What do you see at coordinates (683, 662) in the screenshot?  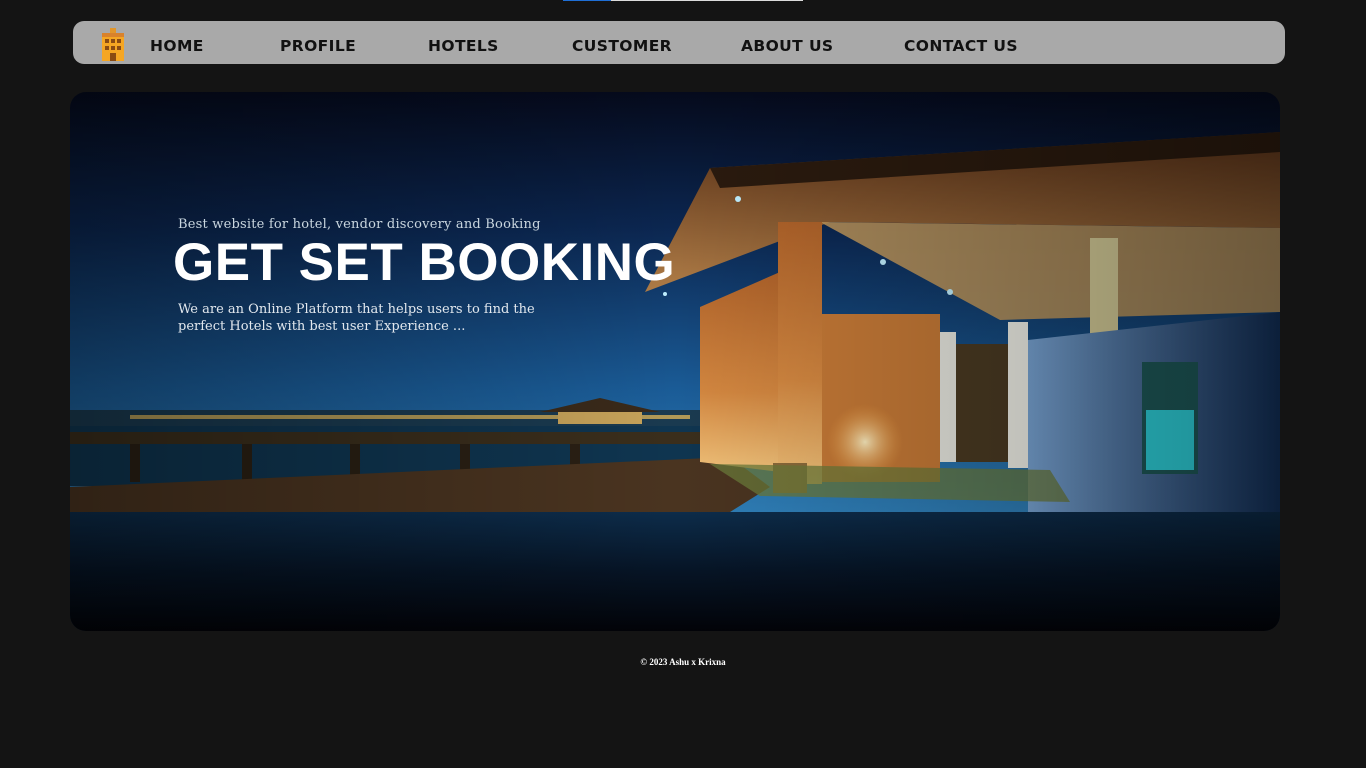 I see `footer-copyright: © 2023 Ashu x Krixna` at bounding box center [683, 662].